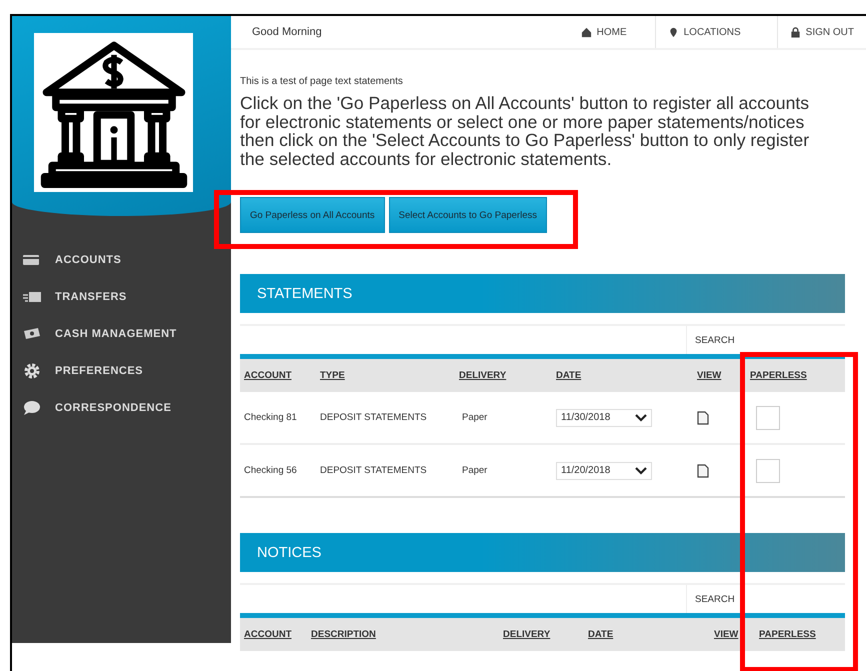 The width and height of the screenshot is (866, 671). I want to click on money-icon, so click(32, 334).